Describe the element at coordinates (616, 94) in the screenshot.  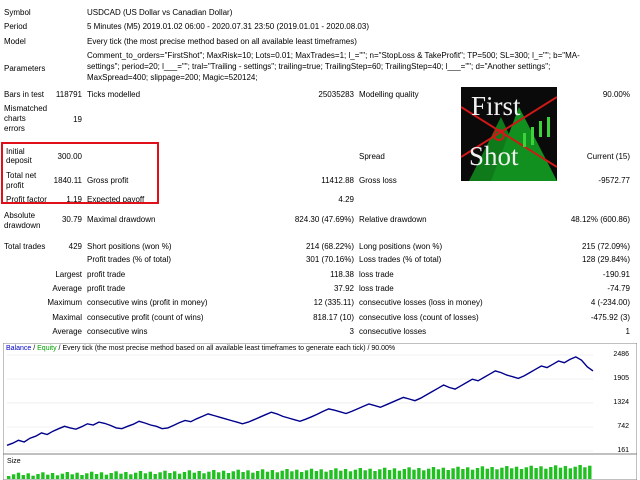
I see `quality-value: 90.00%` at that location.